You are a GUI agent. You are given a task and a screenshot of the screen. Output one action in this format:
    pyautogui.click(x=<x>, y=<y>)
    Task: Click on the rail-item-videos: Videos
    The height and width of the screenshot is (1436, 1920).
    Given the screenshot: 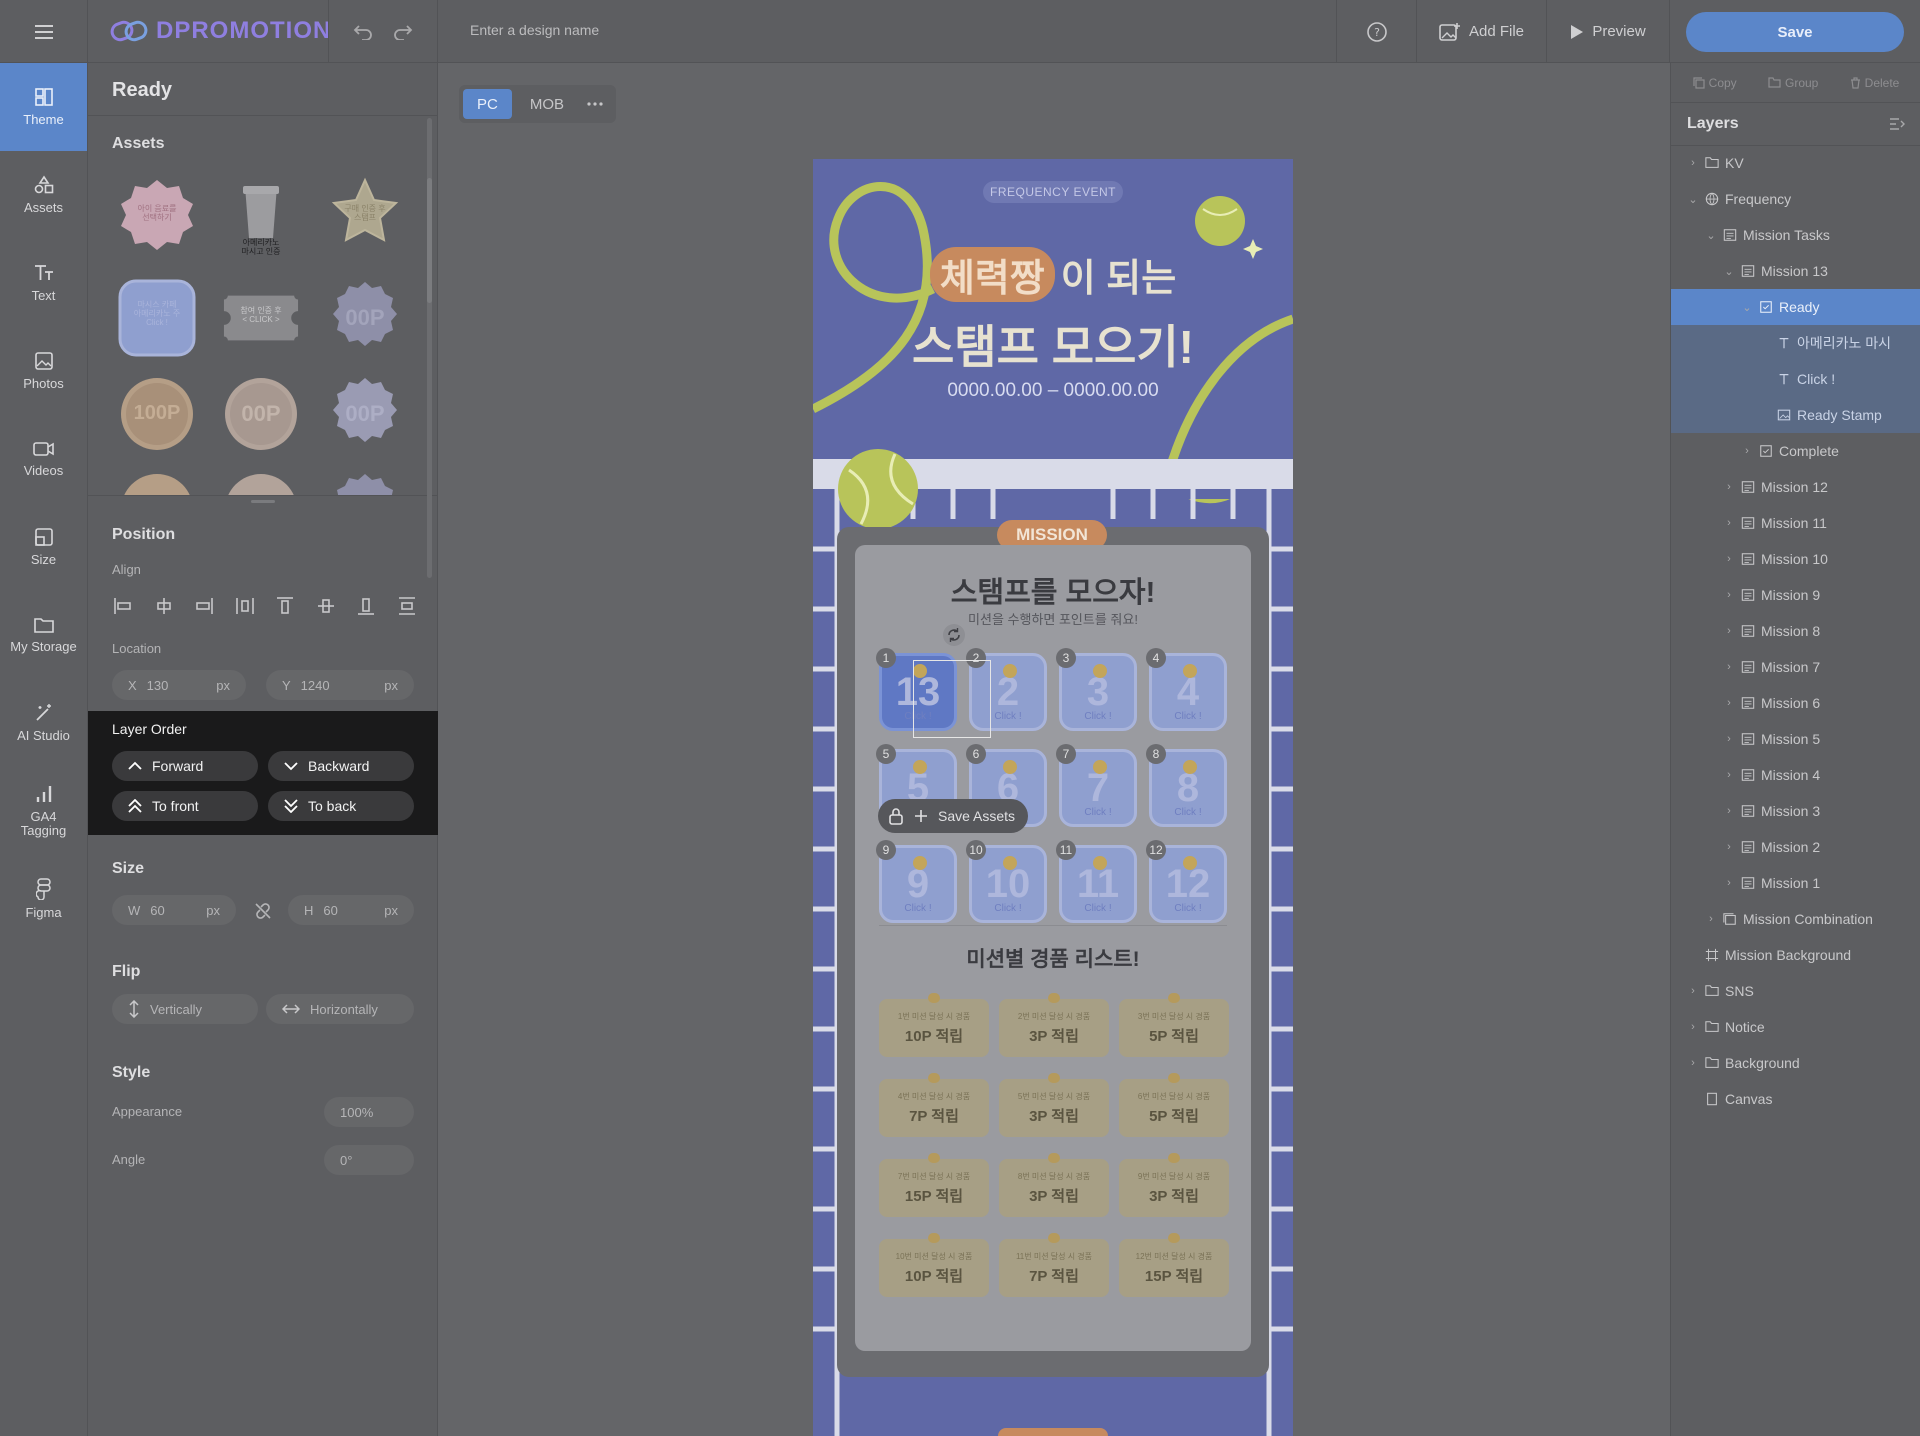 What is the action you would take?
    pyautogui.click(x=43, y=459)
    